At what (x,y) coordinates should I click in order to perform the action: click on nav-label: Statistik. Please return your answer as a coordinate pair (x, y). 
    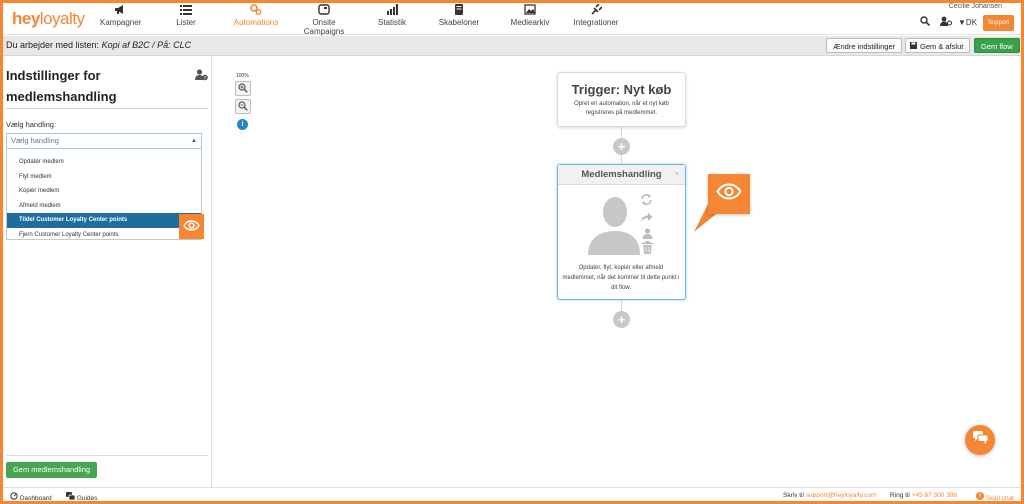
    Looking at the image, I should click on (391, 22).